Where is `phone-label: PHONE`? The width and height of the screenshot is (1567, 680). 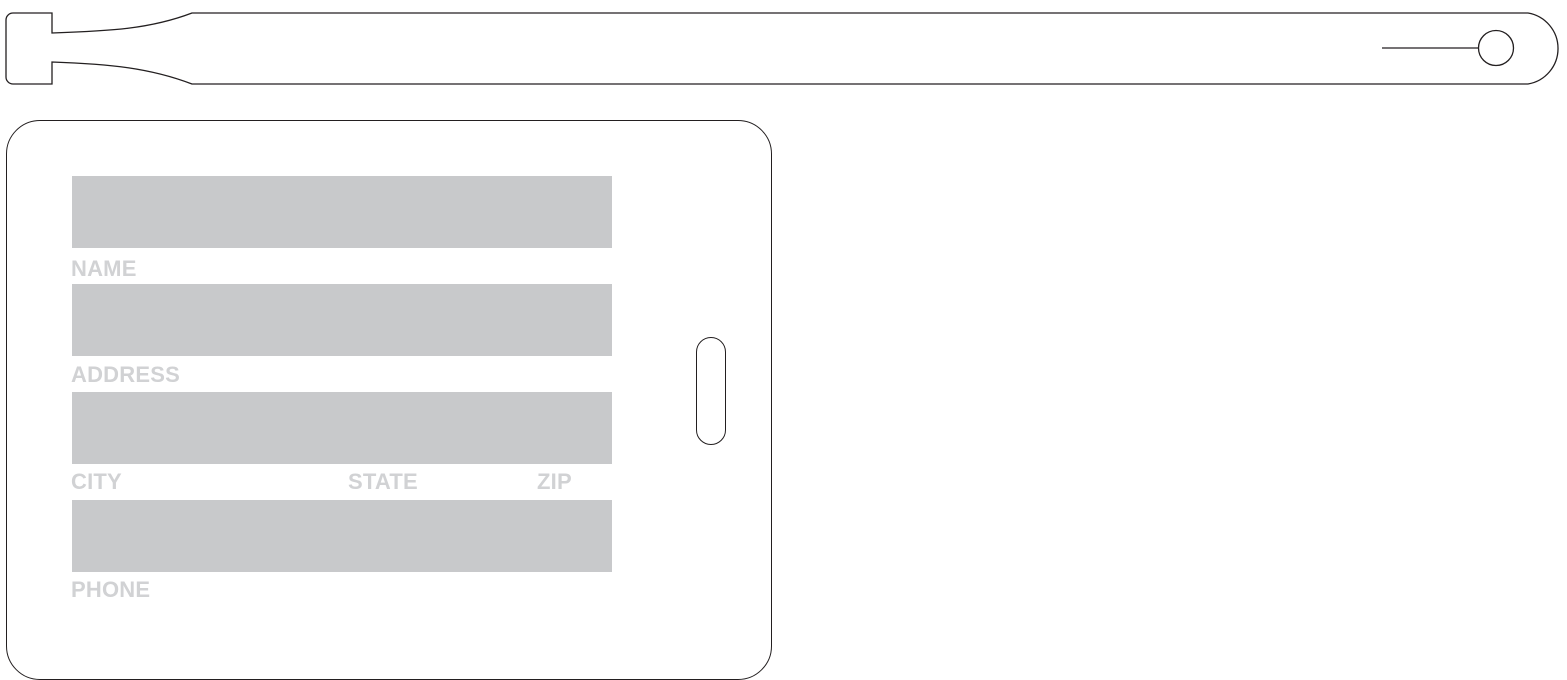 phone-label: PHONE is located at coordinates (111, 589).